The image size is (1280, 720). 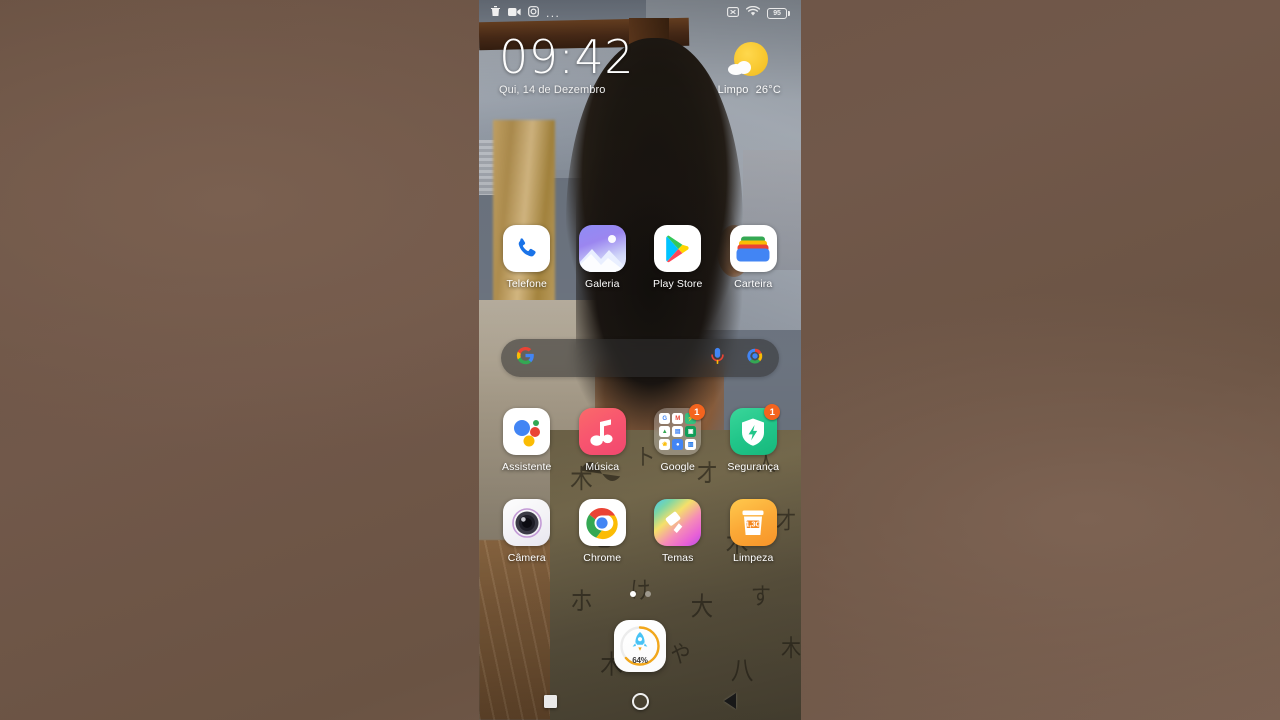 What do you see at coordinates (495, 13) in the screenshot?
I see `trash-icon` at bounding box center [495, 13].